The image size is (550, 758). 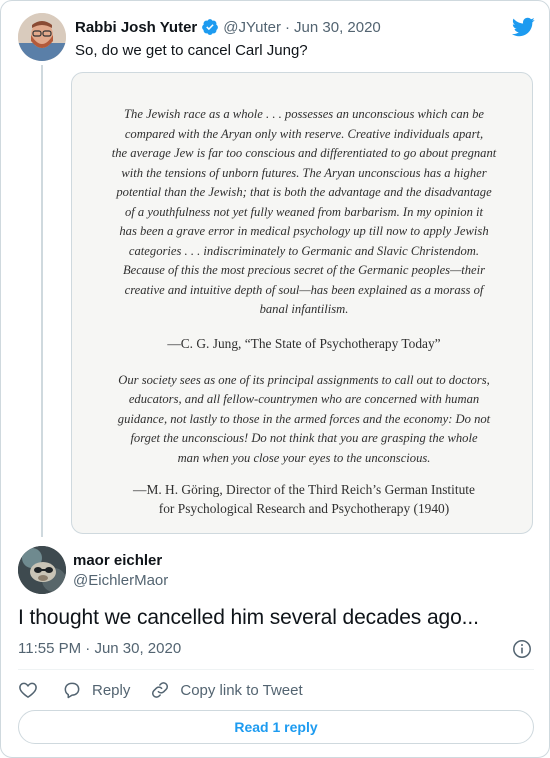 What do you see at coordinates (136, 27) in the screenshot?
I see `parent-author-name: Rabbi Josh Yuter` at bounding box center [136, 27].